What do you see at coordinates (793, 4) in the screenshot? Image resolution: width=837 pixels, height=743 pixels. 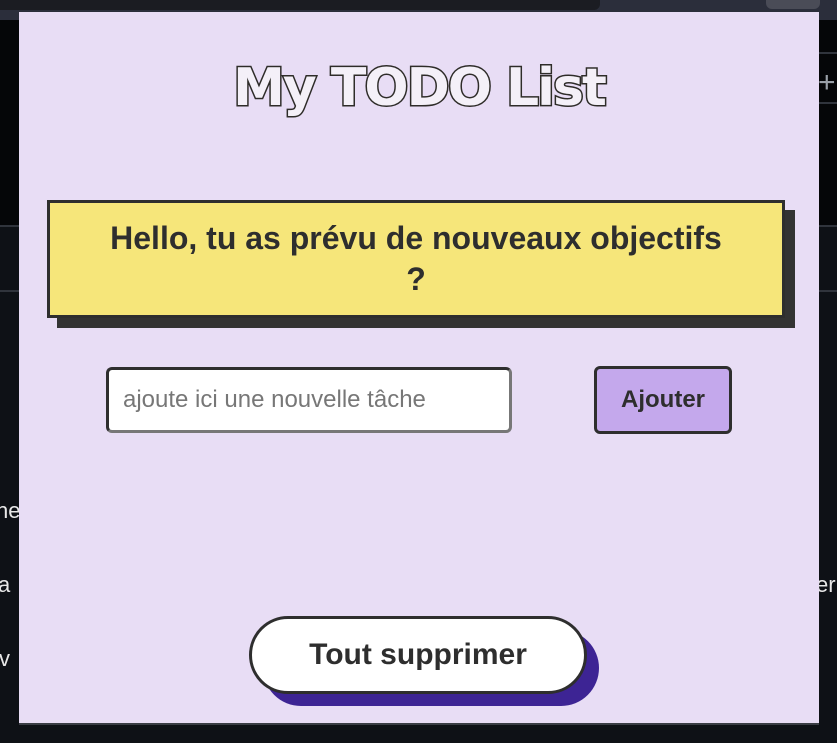 I see `browser-button` at bounding box center [793, 4].